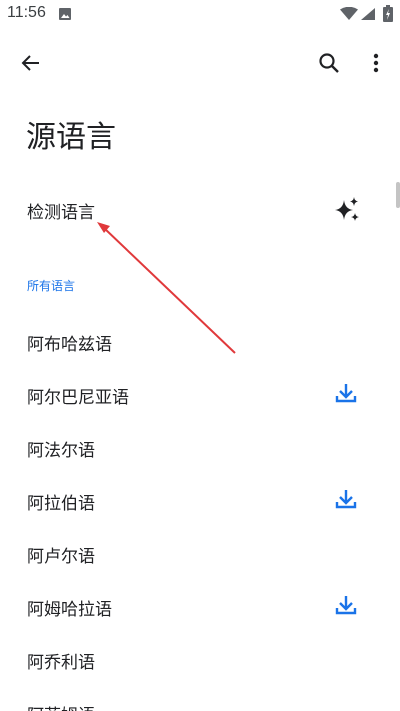  Describe the element at coordinates (196, 501) in the screenshot. I see `language-item: 阿拉伯语` at that location.